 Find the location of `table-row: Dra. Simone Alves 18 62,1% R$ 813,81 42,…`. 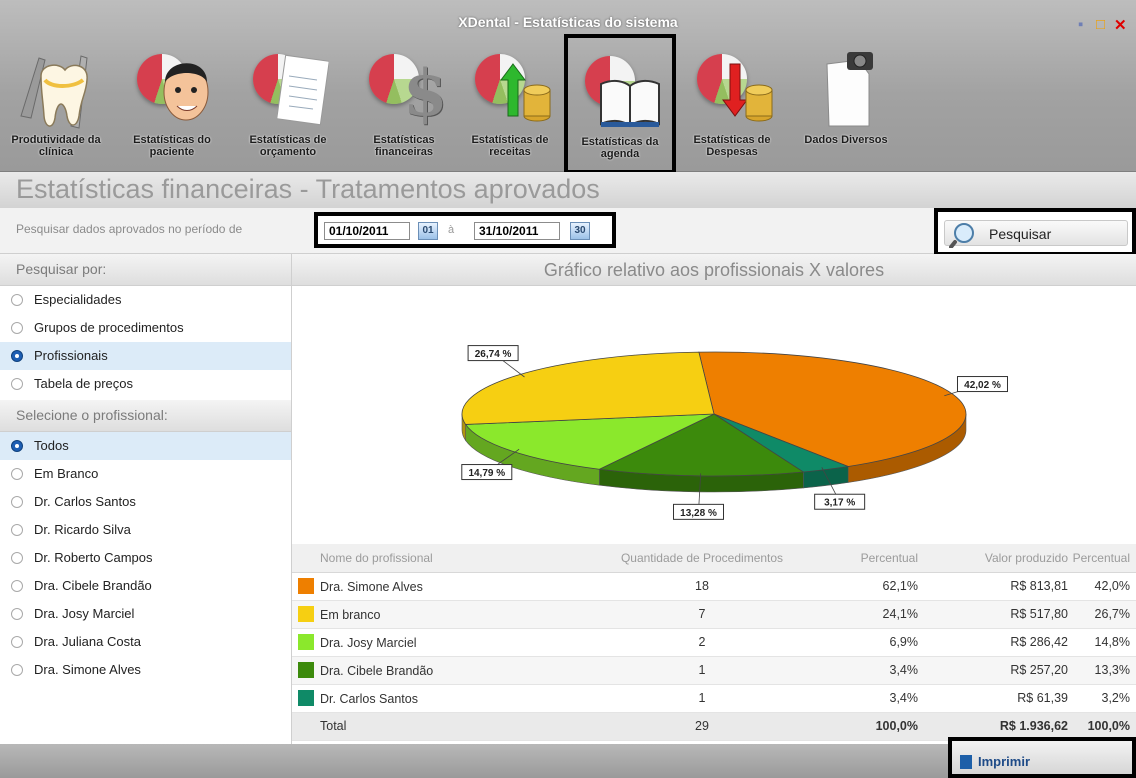

table-row: Dra. Simone Alves 18 62,1% R$ 813,81 42,… is located at coordinates (714, 586).